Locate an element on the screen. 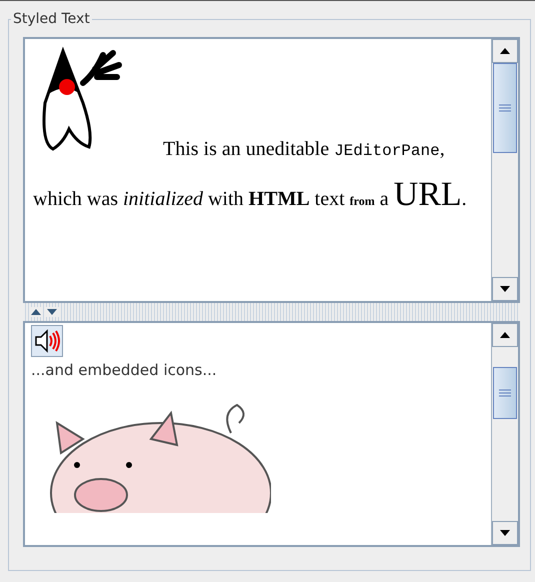 Image resolution: width=535 pixels, height=582 pixels. speaker-button is located at coordinates (47, 341).